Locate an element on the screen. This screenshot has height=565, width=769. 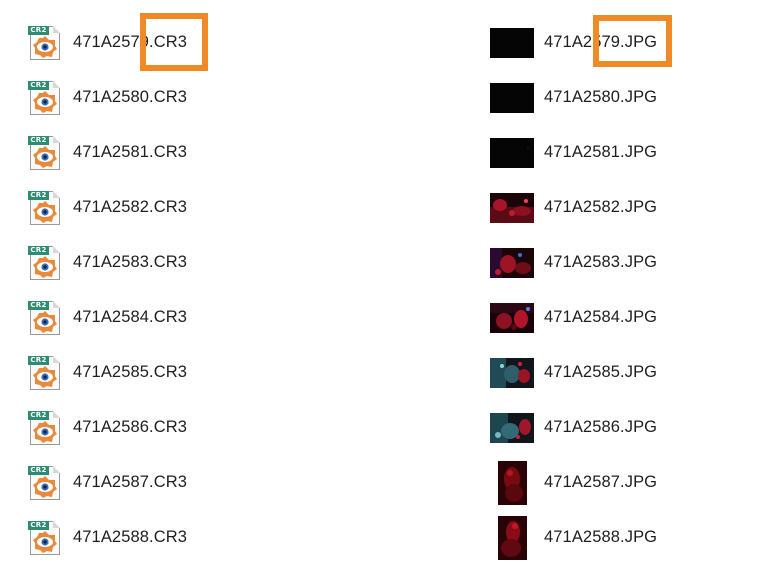
file-item: 471A2581.JPG is located at coordinates (571, 152).